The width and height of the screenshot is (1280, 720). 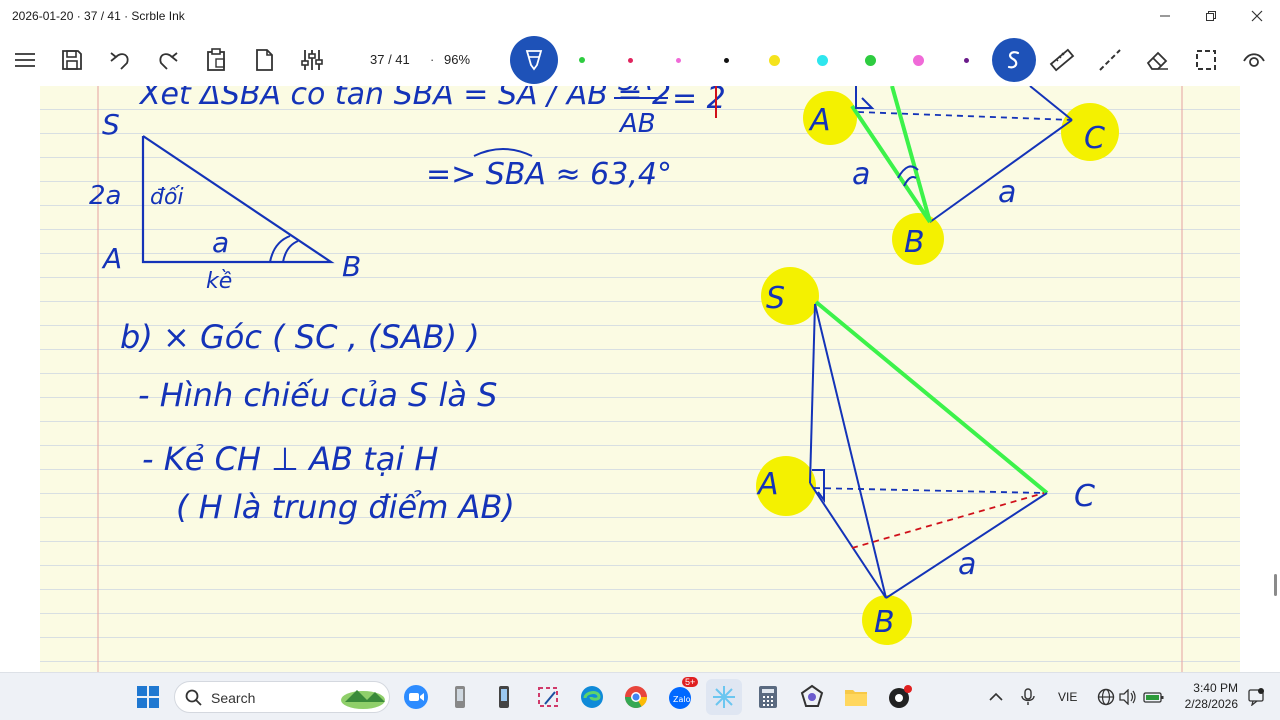 What do you see at coordinates (699, 101) in the screenshot?
I see `equals-two: = 2` at bounding box center [699, 101].